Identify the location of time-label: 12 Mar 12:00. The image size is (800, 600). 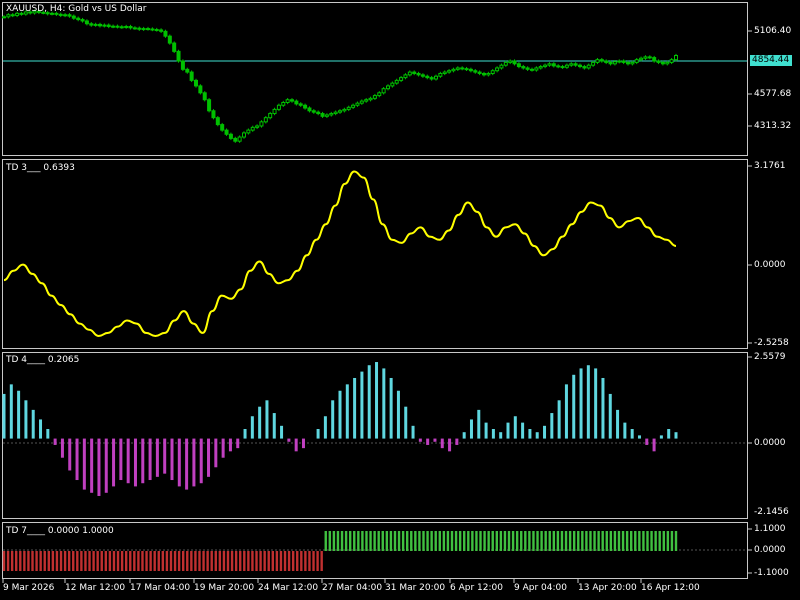
(95, 588).